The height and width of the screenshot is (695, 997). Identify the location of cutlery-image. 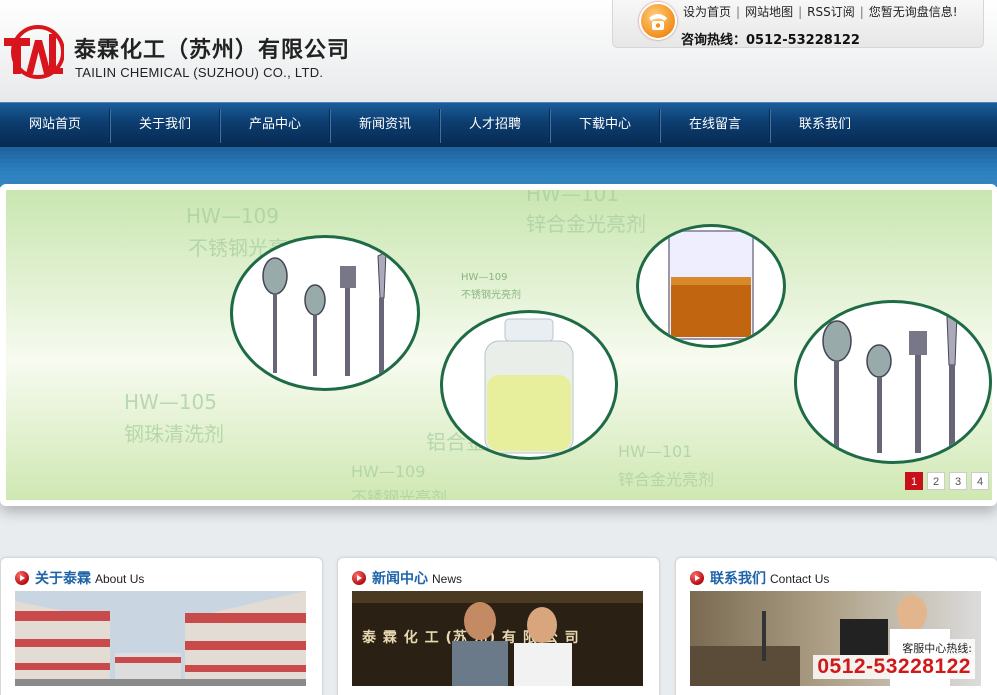
(325, 313).